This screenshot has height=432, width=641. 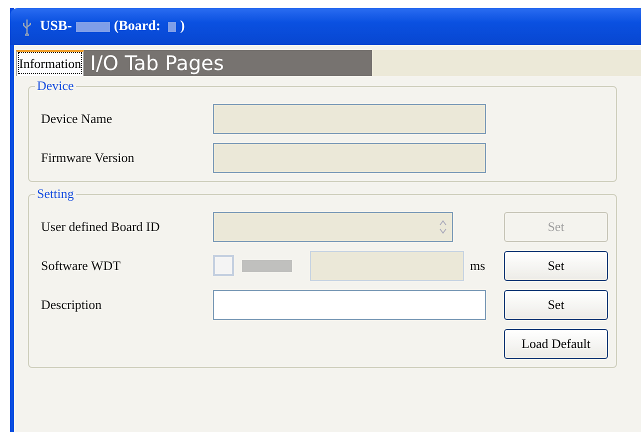 I want to click on field-label: User defined Board ID, so click(x=100, y=226).